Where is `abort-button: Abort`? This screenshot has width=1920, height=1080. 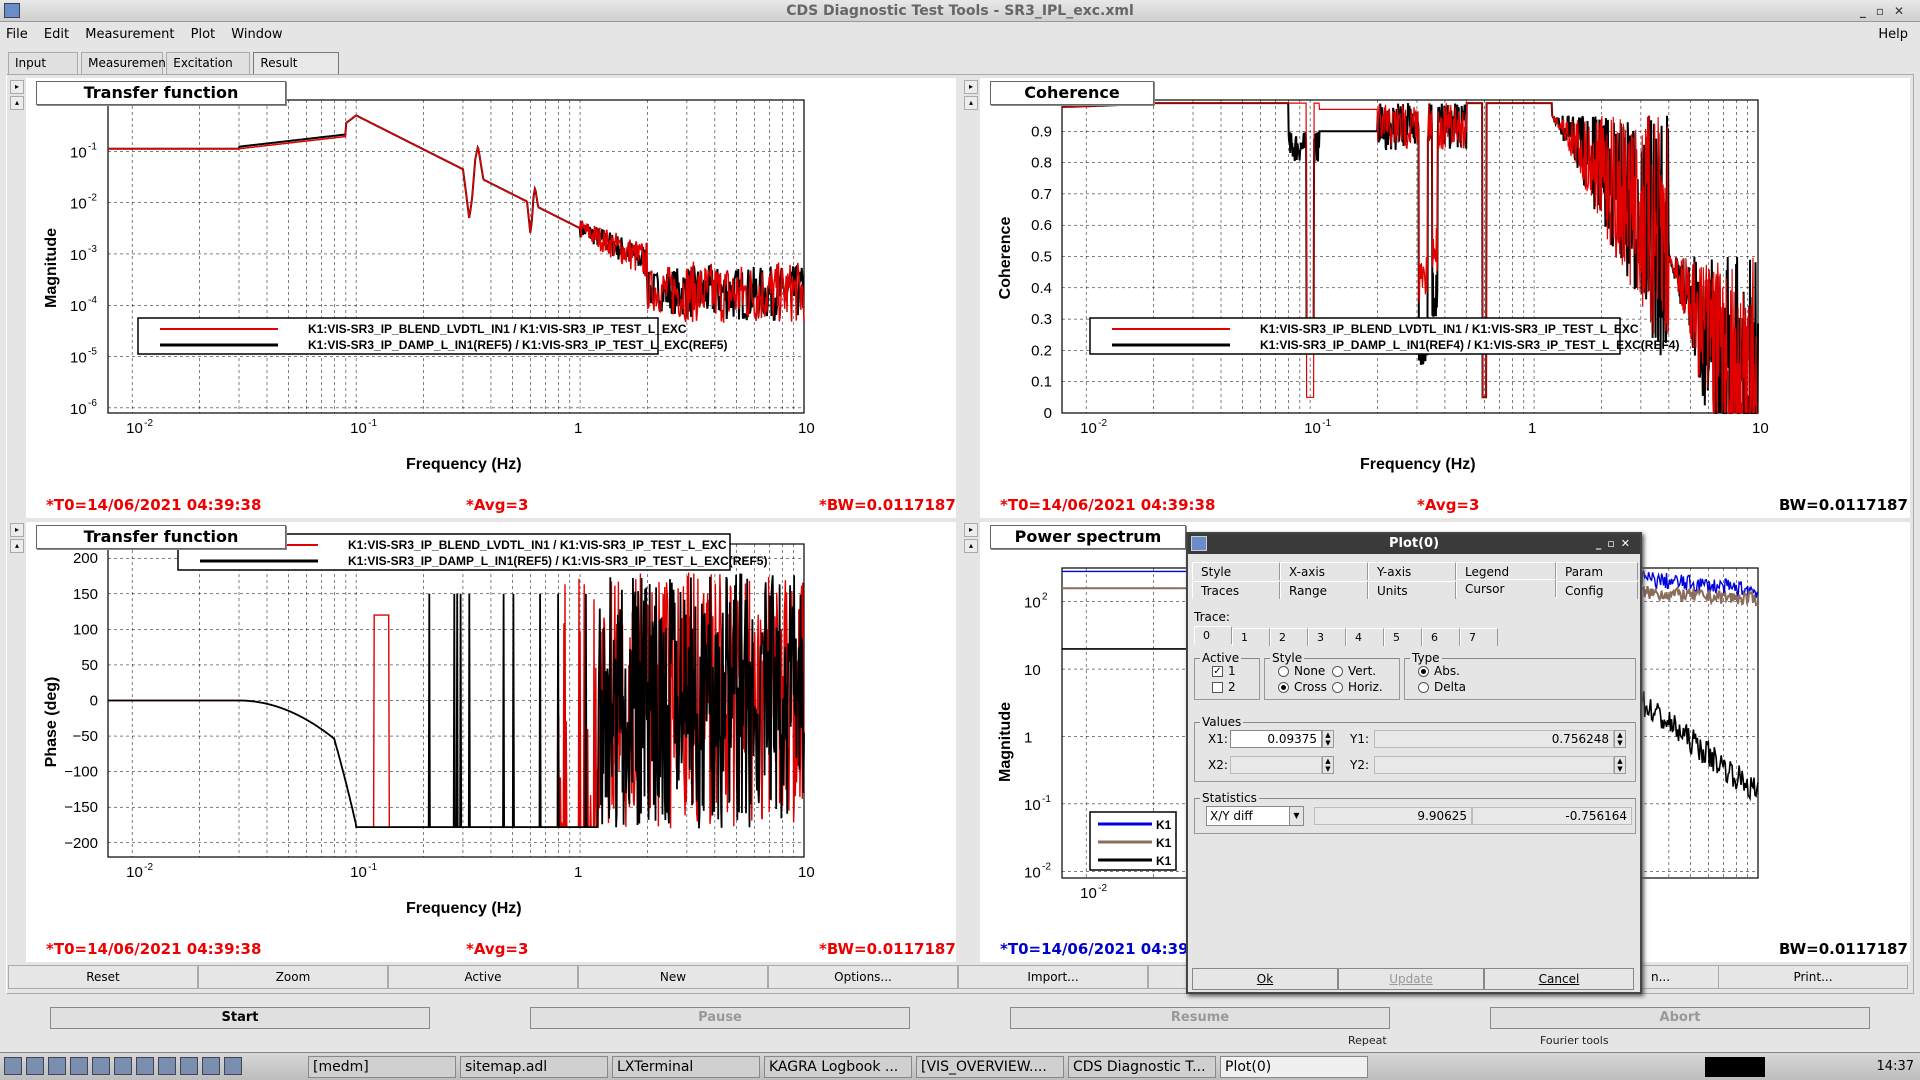
abort-button: Abort is located at coordinates (1680, 1018).